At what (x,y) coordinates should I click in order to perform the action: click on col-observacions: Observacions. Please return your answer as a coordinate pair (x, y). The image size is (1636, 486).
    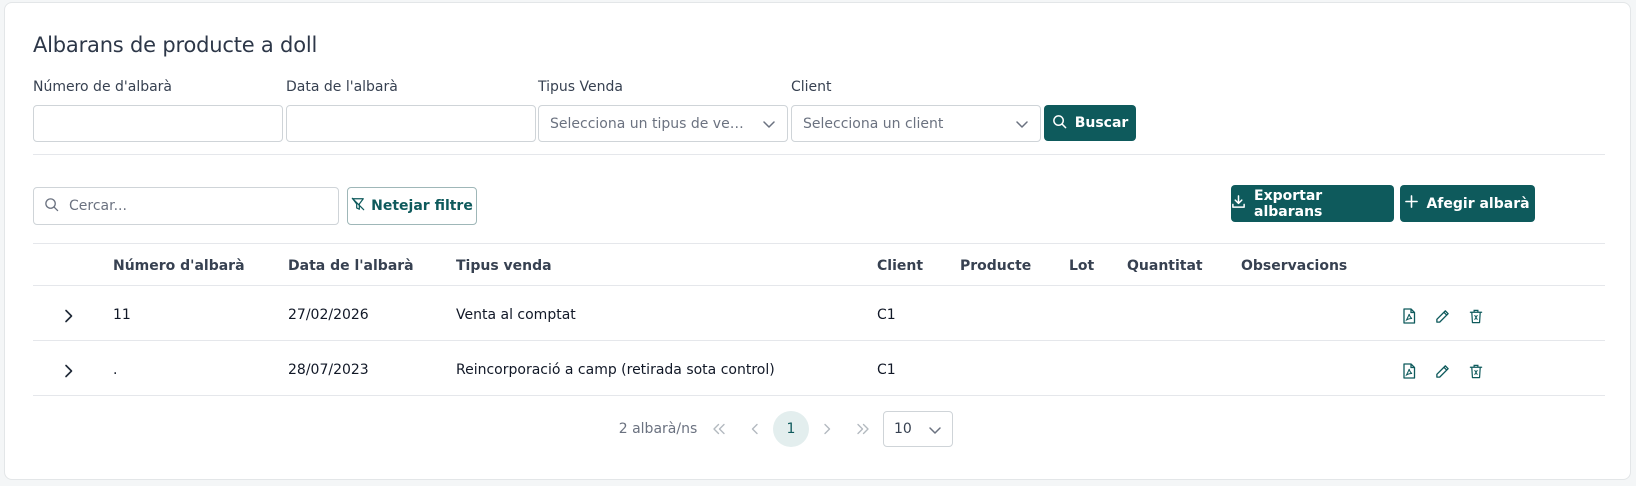
    Looking at the image, I should click on (1294, 266).